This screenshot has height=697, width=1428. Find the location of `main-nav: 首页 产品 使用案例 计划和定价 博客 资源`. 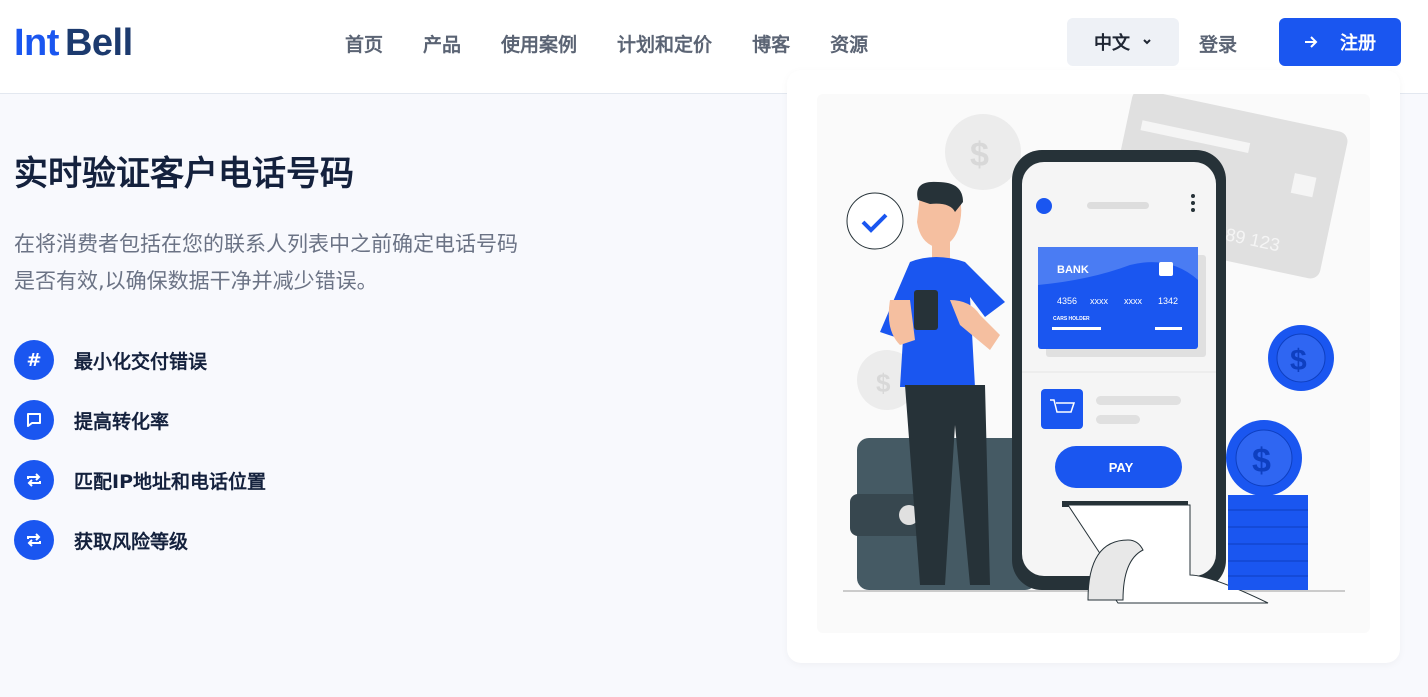

main-nav: 首页 产品 使用案例 计划和定价 博客 资源 is located at coordinates (606, 43).